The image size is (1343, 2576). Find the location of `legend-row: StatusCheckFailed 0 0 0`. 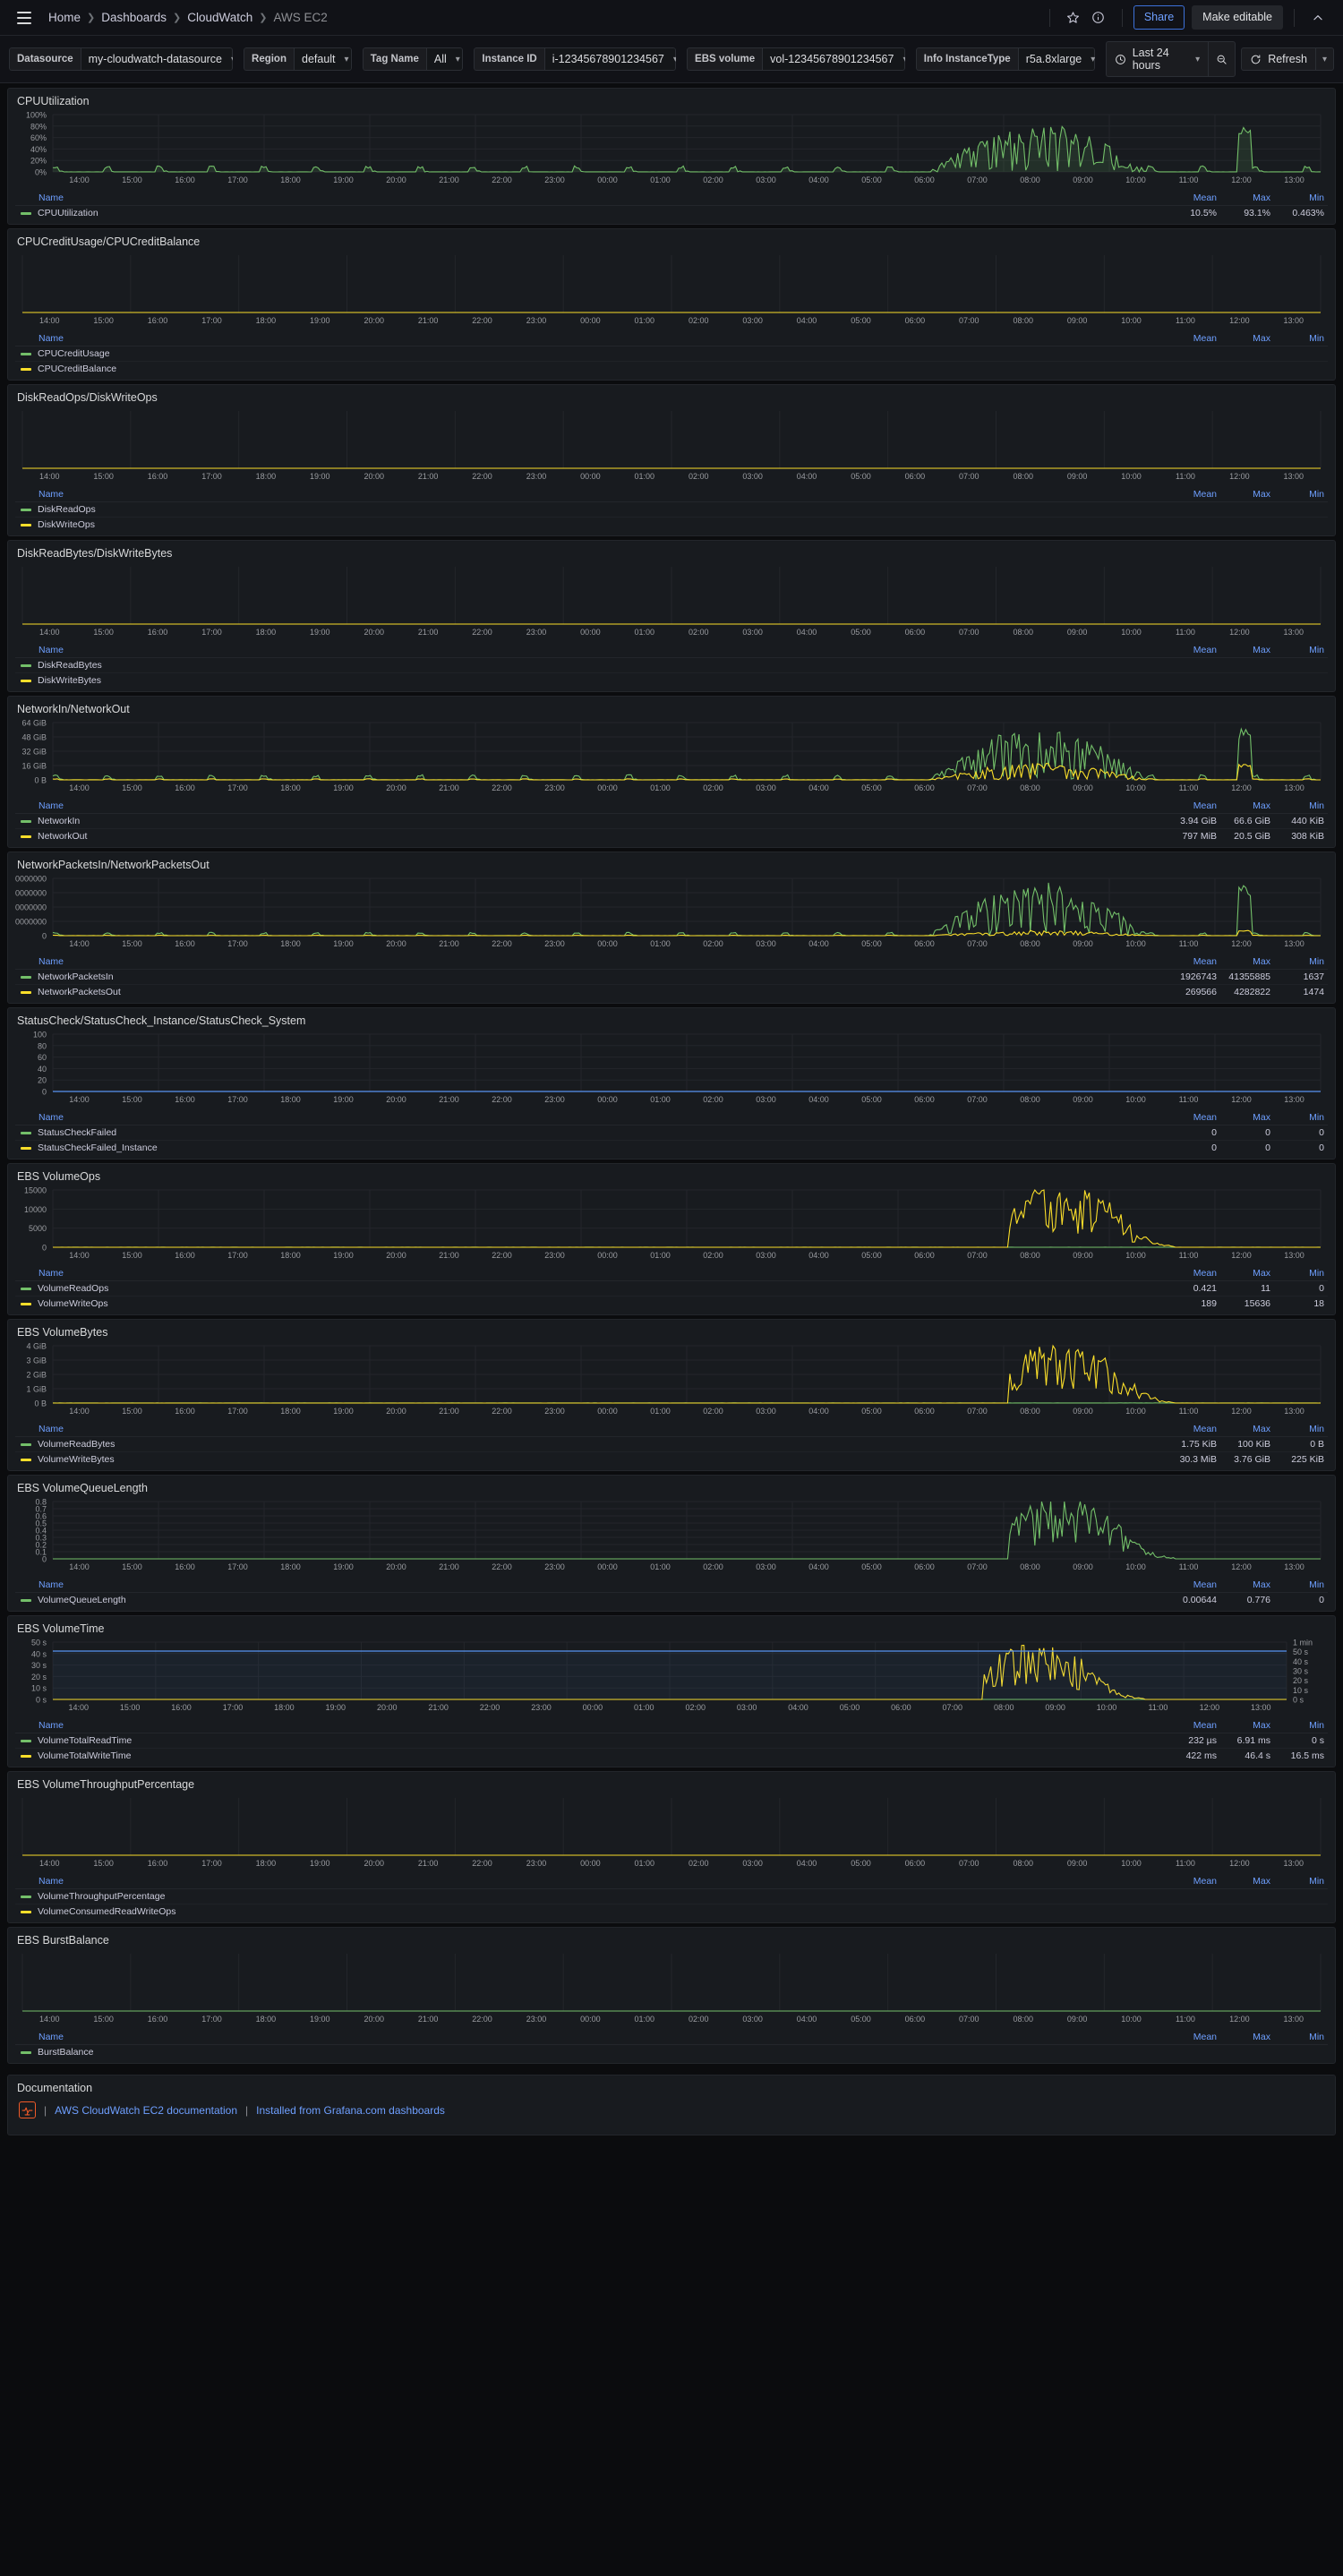

legend-row: StatusCheckFailed 0 0 0 is located at coordinates (671, 1133).